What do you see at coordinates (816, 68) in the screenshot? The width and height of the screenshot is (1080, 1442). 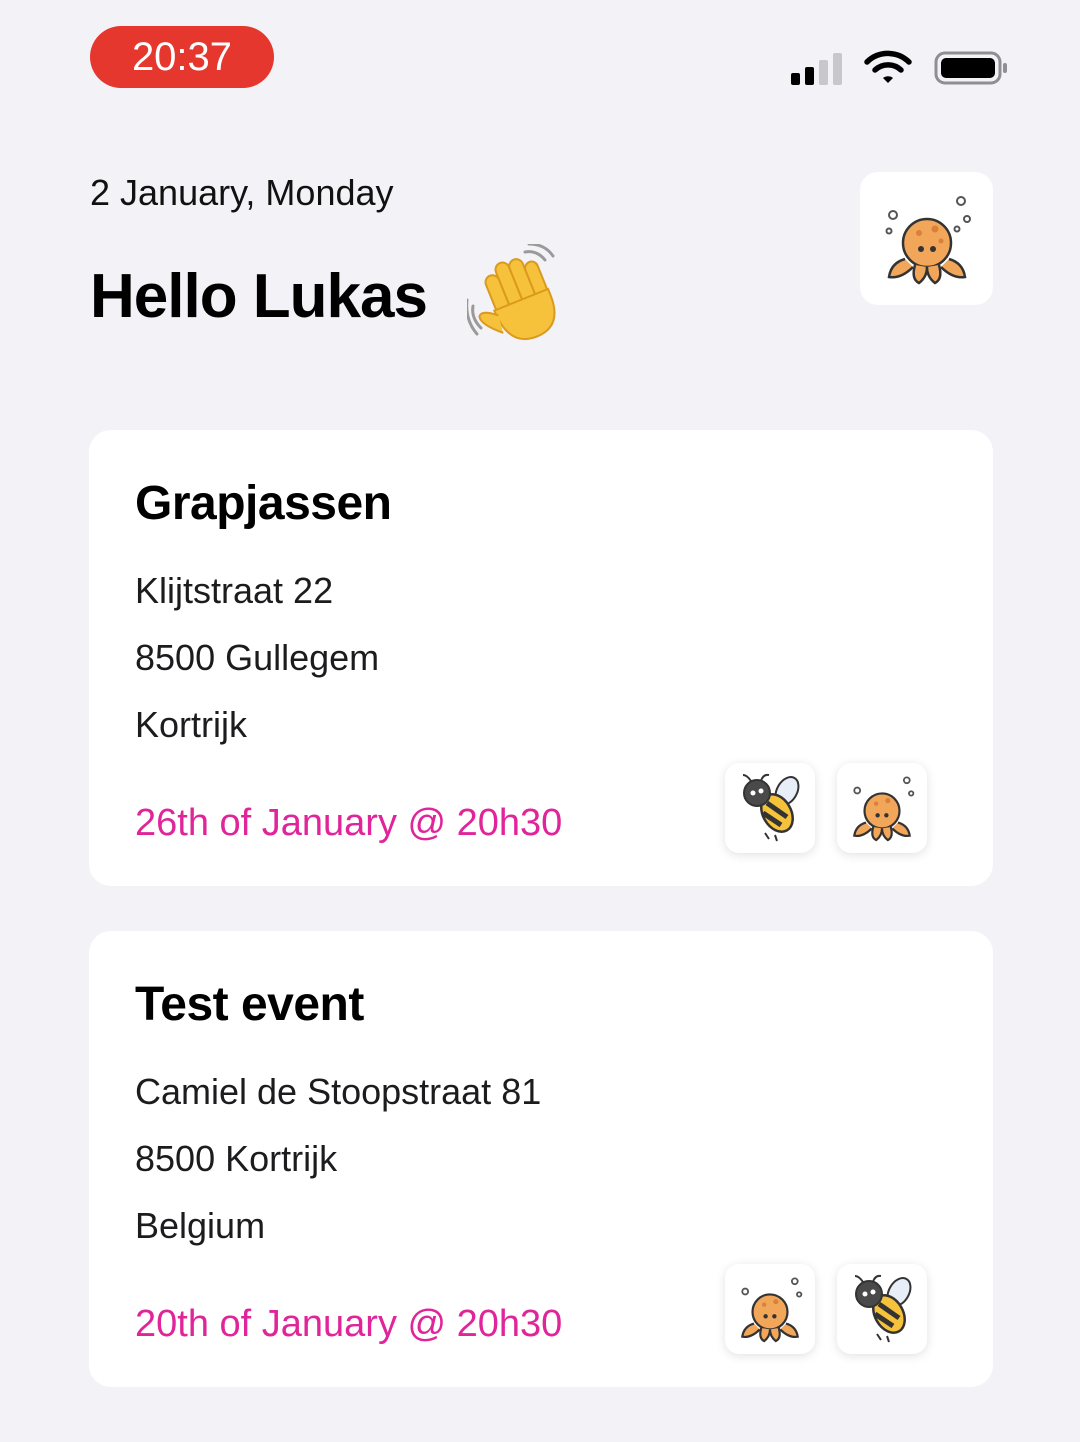 I see `cellular-signal-icon` at bounding box center [816, 68].